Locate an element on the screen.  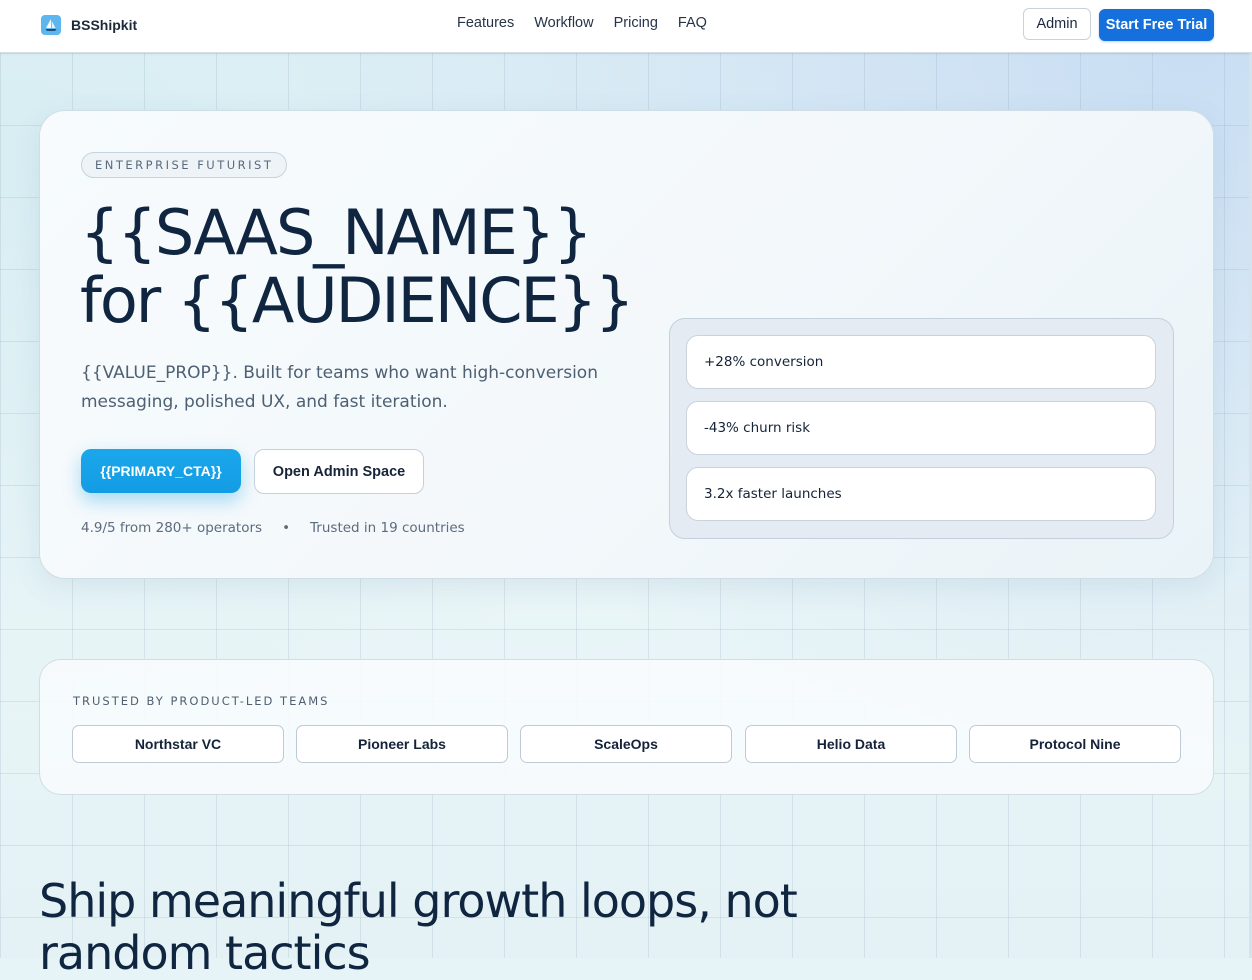
trusted-by-label: TRUSTED BY PRODUCT-LED TEAMS is located at coordinates (201, 701).